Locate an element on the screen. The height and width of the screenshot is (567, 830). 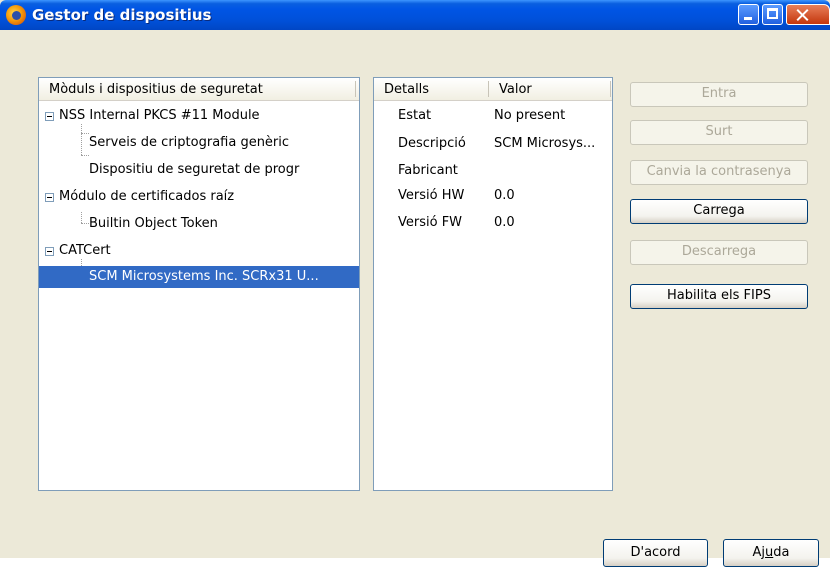
tree-column-header: Mòduls i dispositius de seguretat is located at coordinates (199, 89).